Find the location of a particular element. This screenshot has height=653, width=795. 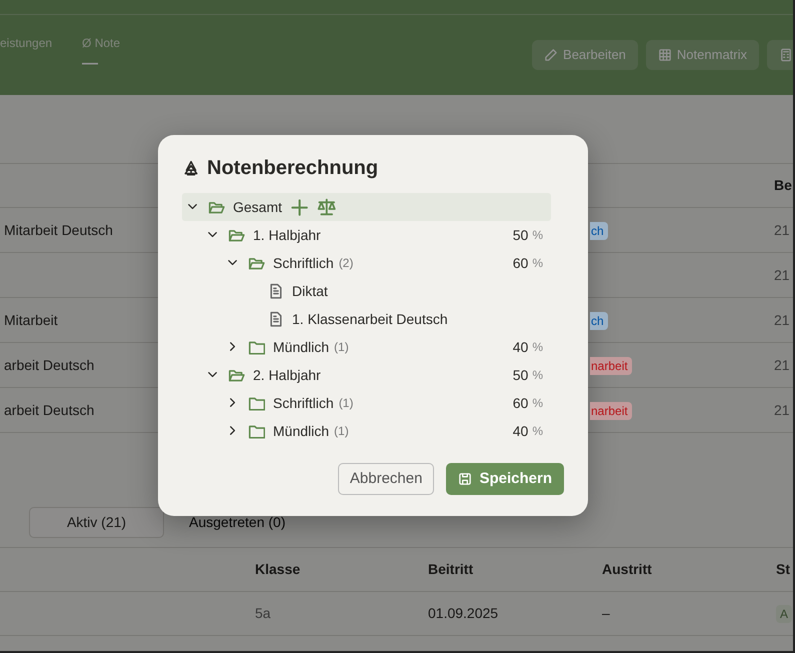

column-header: Beitritt is located at coordinates (451, 569).